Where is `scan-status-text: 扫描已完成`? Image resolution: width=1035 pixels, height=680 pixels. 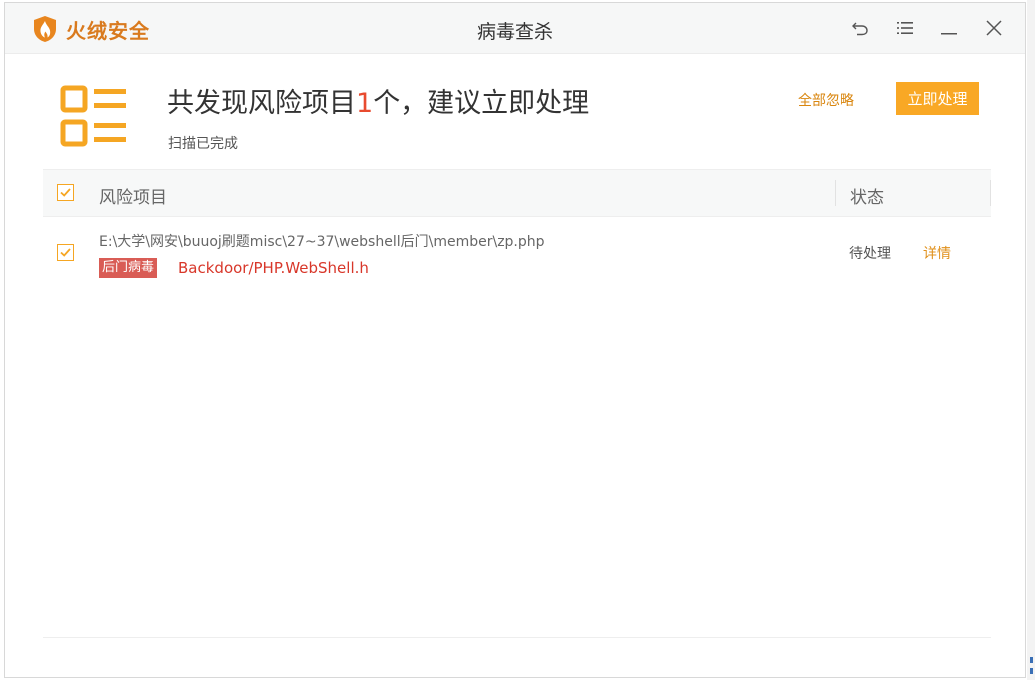 scan-status-text: 扫描已完成 is located at coordinates (203, 144).